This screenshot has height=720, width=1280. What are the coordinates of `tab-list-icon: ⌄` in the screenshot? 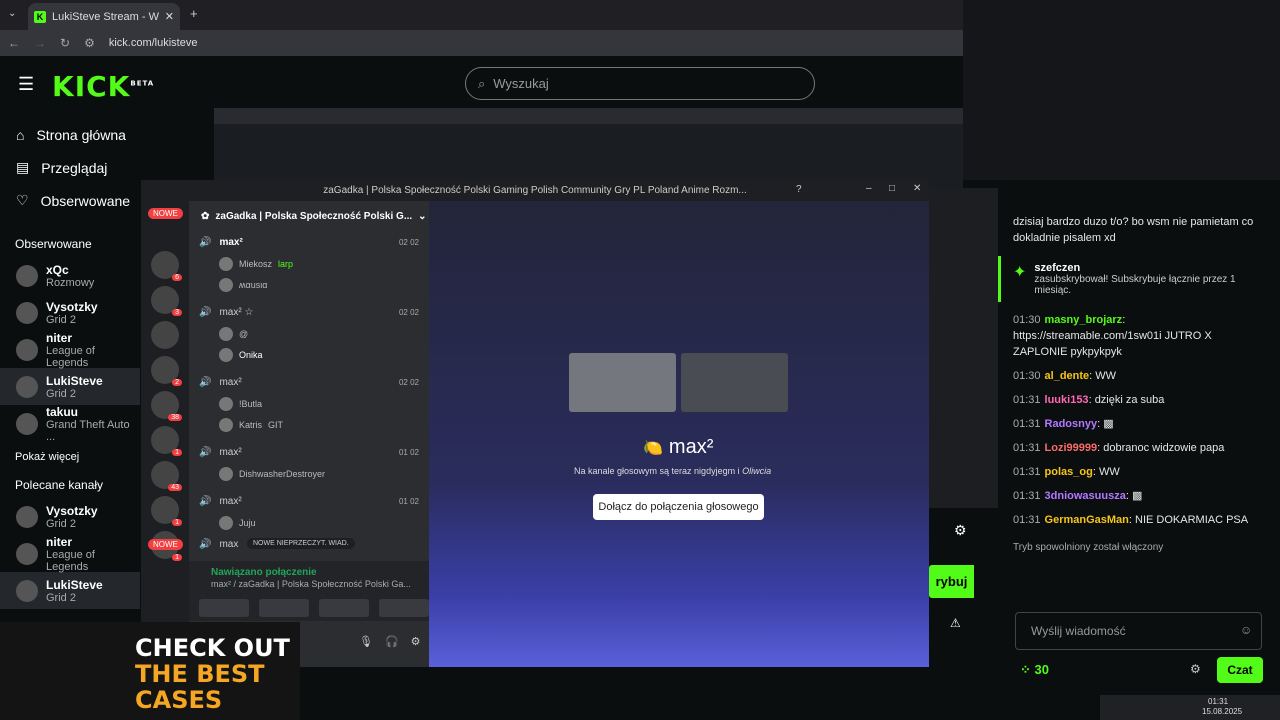 It's located at (12, 13).